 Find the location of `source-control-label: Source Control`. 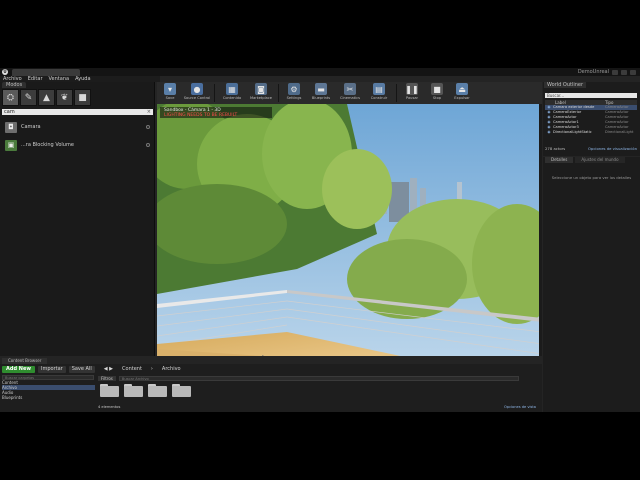

source-control-label: Source Control is located at coordinates (197, 98).